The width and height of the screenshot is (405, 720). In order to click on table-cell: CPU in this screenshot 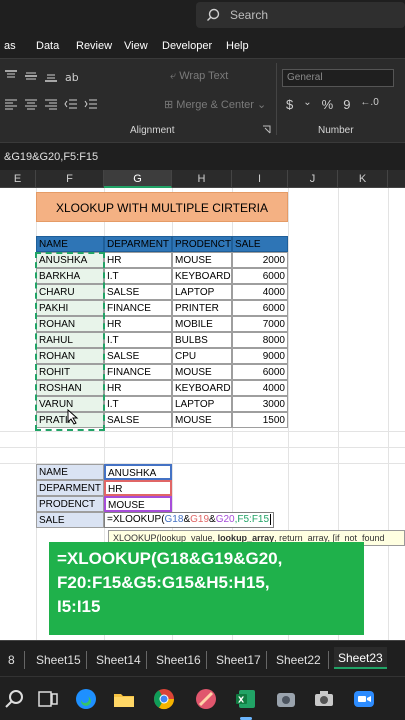, I will do `click(202, 356)`.